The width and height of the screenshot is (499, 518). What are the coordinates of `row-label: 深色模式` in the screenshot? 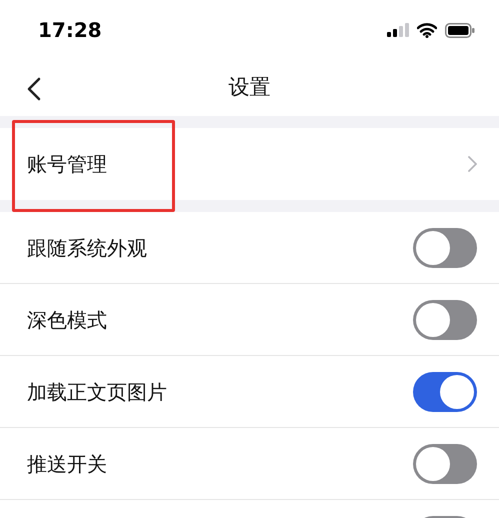 It's located at (67, 320).